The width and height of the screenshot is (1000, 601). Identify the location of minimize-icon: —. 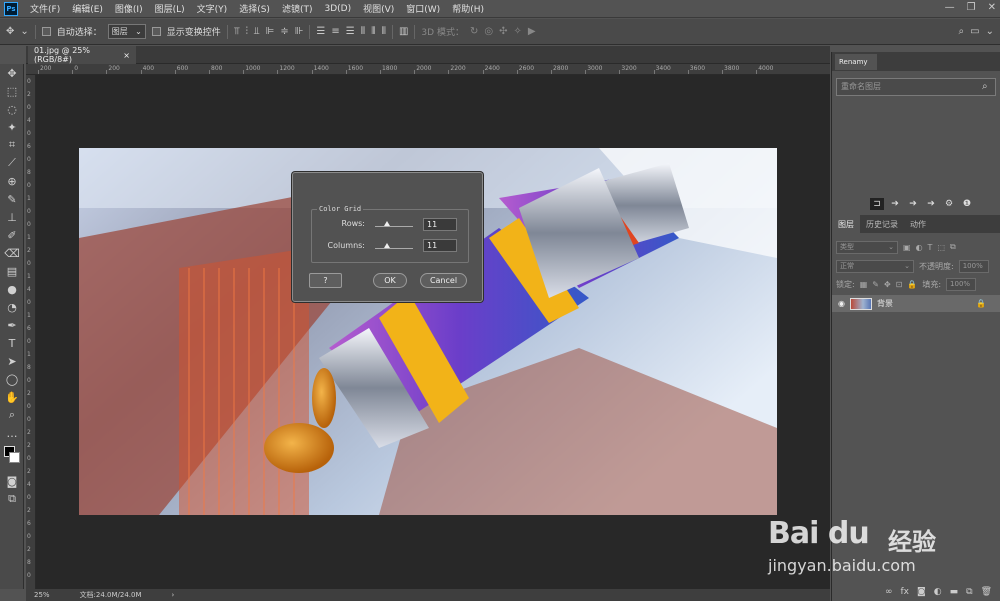
(950, 7).